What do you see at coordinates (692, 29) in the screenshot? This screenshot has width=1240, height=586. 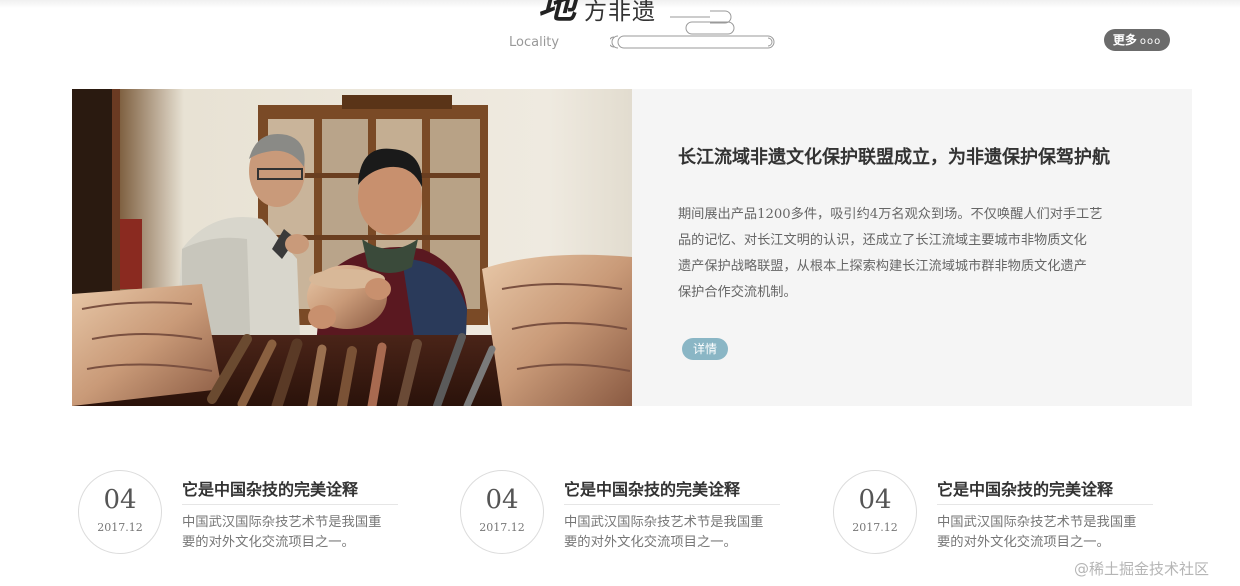 I see `cloud-decoration-icon` at bounding box center [692, 29].